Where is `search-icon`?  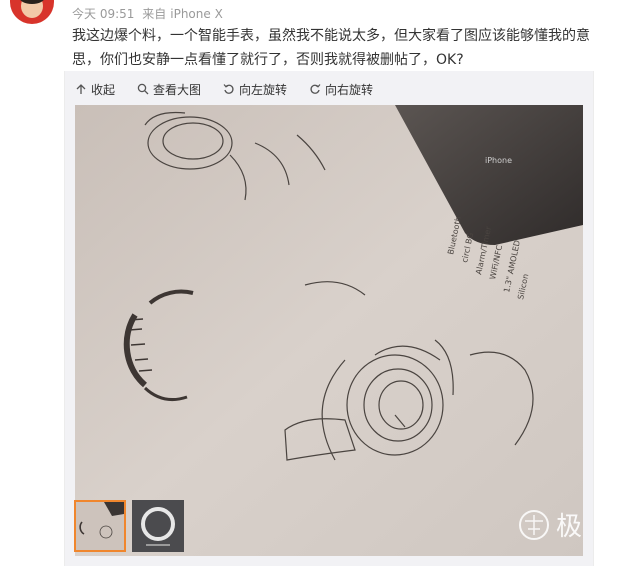 search-icon is located at coordinates (143, 89).